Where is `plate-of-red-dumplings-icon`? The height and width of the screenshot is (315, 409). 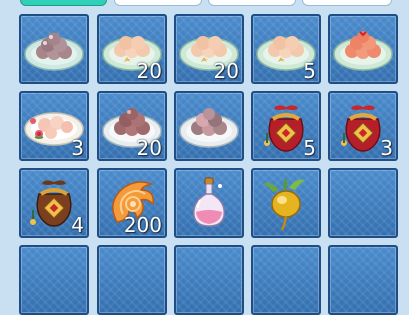 plate-of-red-dumplings-icon is located at coordinates (363, 51).